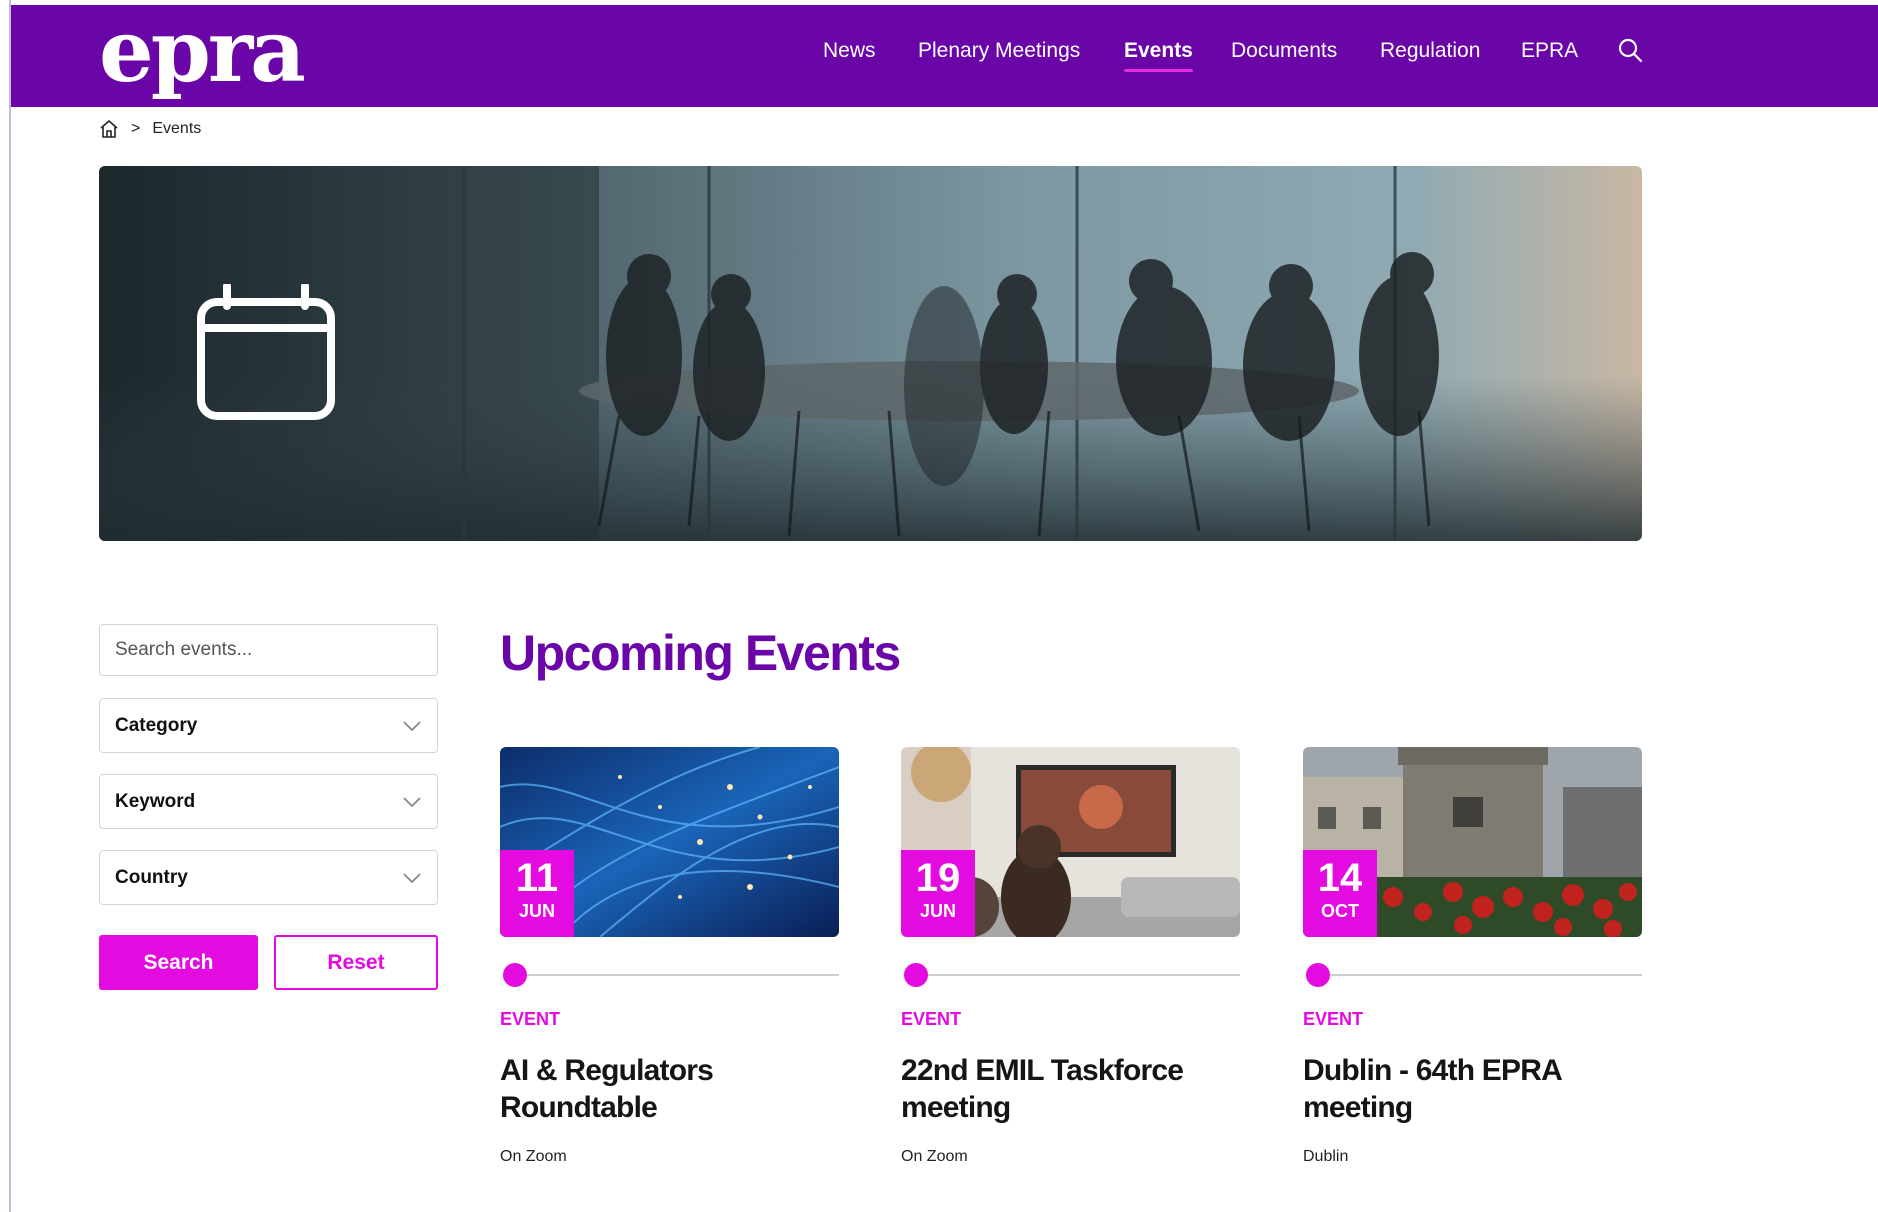 The height and width of the screenshot is (1212, 1878). Describe the element at coordinates (1158, 70) in the screenshot. I see `active-nav-underline` at that location.